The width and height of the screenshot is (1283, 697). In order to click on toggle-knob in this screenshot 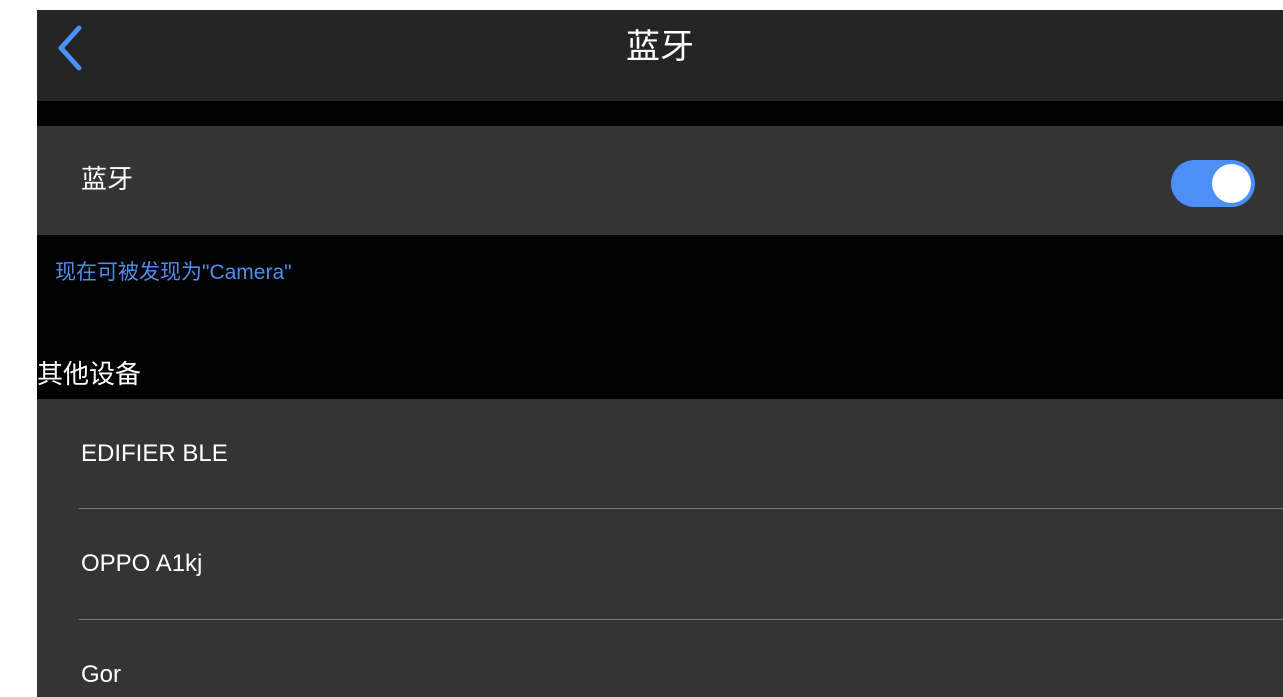, I will do `click(1231, 183)`.